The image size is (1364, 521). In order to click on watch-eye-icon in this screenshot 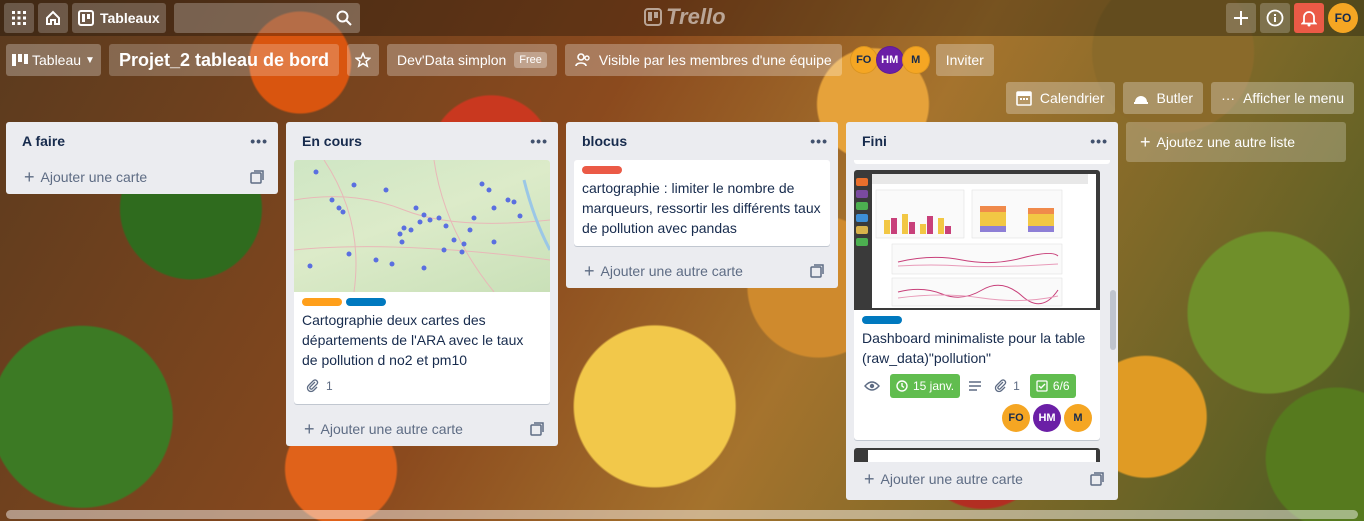, I will do `click(872, 386)`.